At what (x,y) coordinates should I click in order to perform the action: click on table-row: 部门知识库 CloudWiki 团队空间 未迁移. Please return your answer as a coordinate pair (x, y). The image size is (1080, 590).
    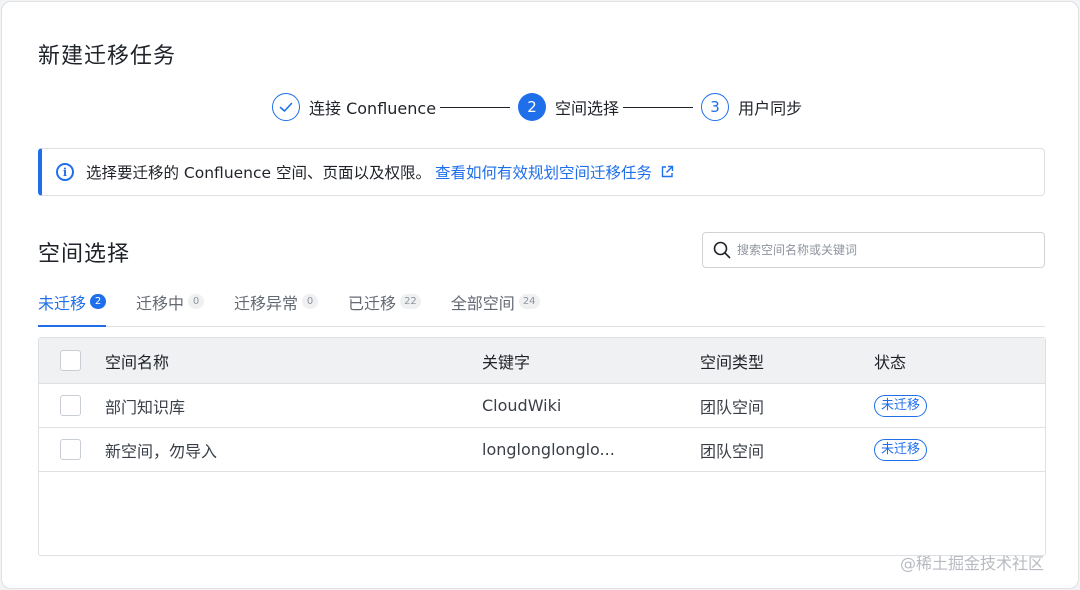
    Looking at the image, I should click on (542, 406).